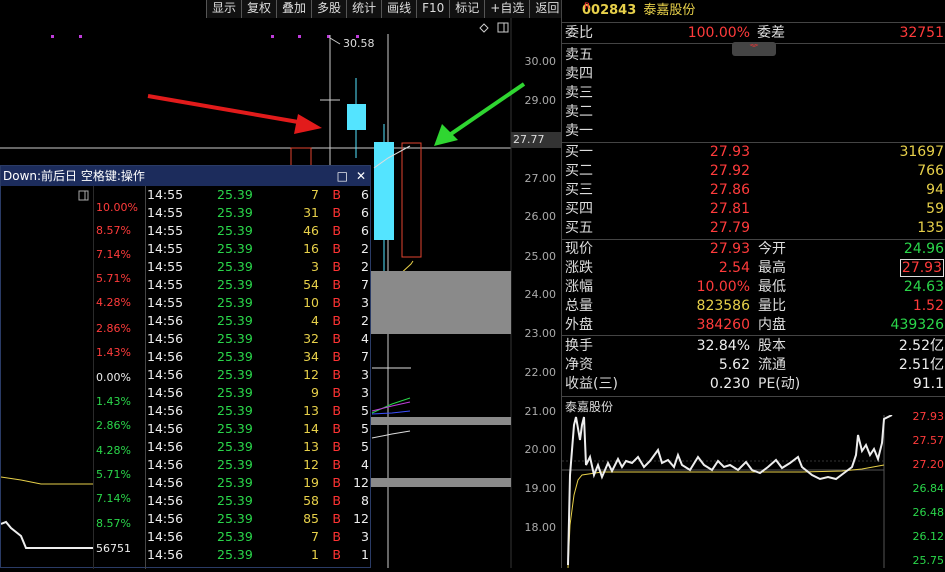  Describe the element at coordinates (365, 500) in the screenshot. I see `trade-num: 8` at that location.